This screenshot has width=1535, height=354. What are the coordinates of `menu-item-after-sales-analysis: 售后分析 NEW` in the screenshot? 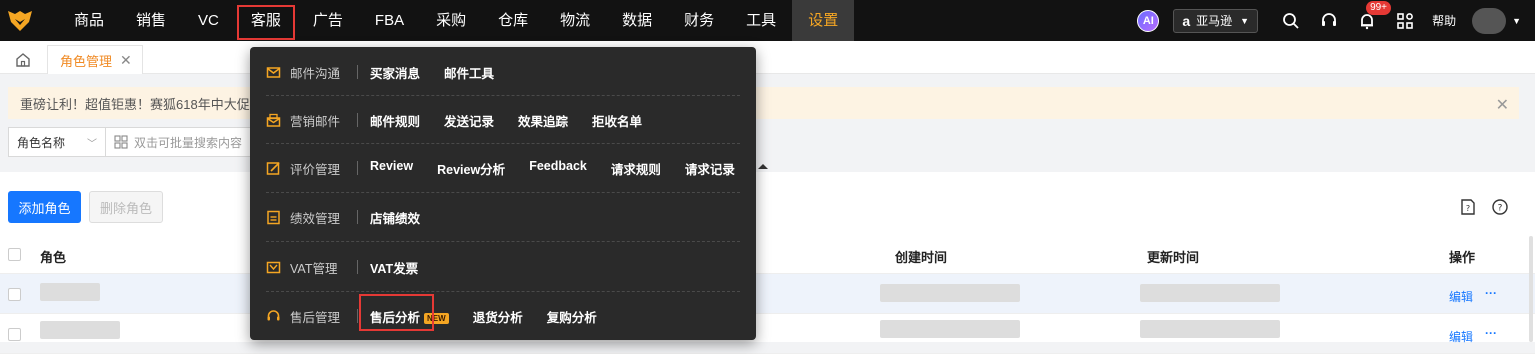 It's located at (404, 312).